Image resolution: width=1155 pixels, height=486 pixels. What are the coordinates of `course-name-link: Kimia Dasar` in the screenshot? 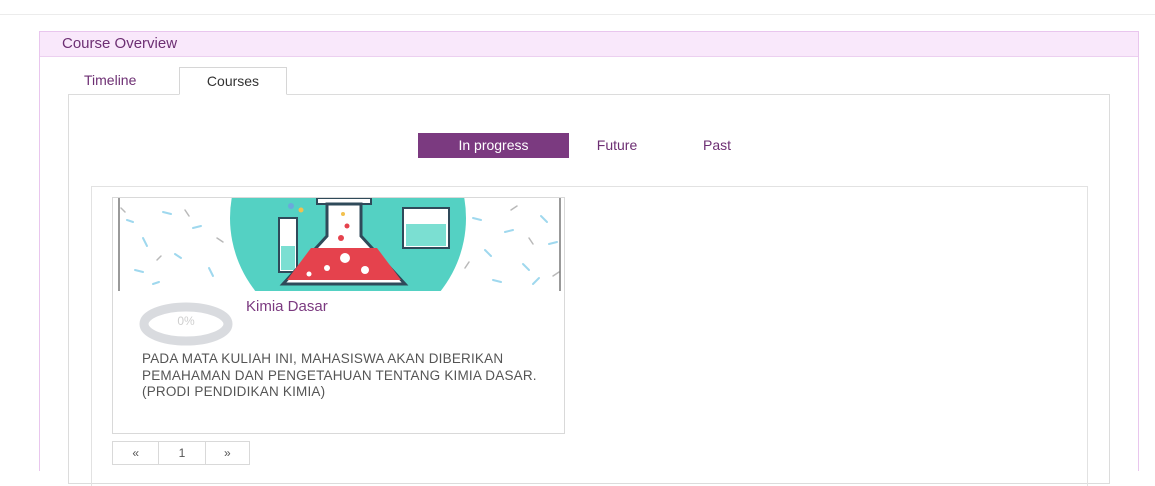 It's located at (287, 306).